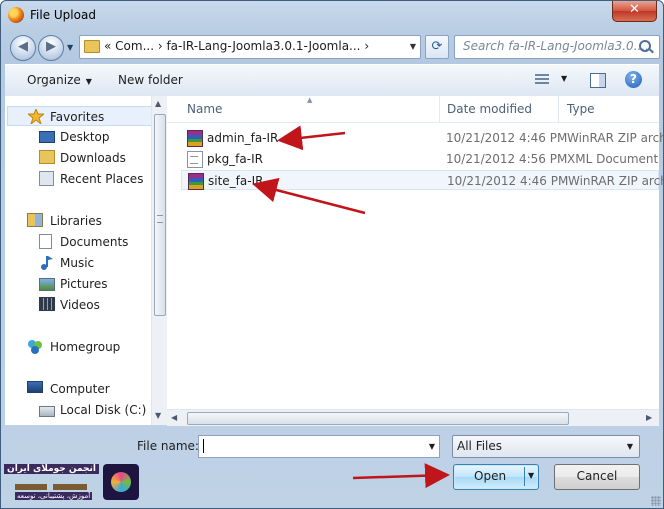  I want to click on arrow-to-admin-file, so click(311, 138).